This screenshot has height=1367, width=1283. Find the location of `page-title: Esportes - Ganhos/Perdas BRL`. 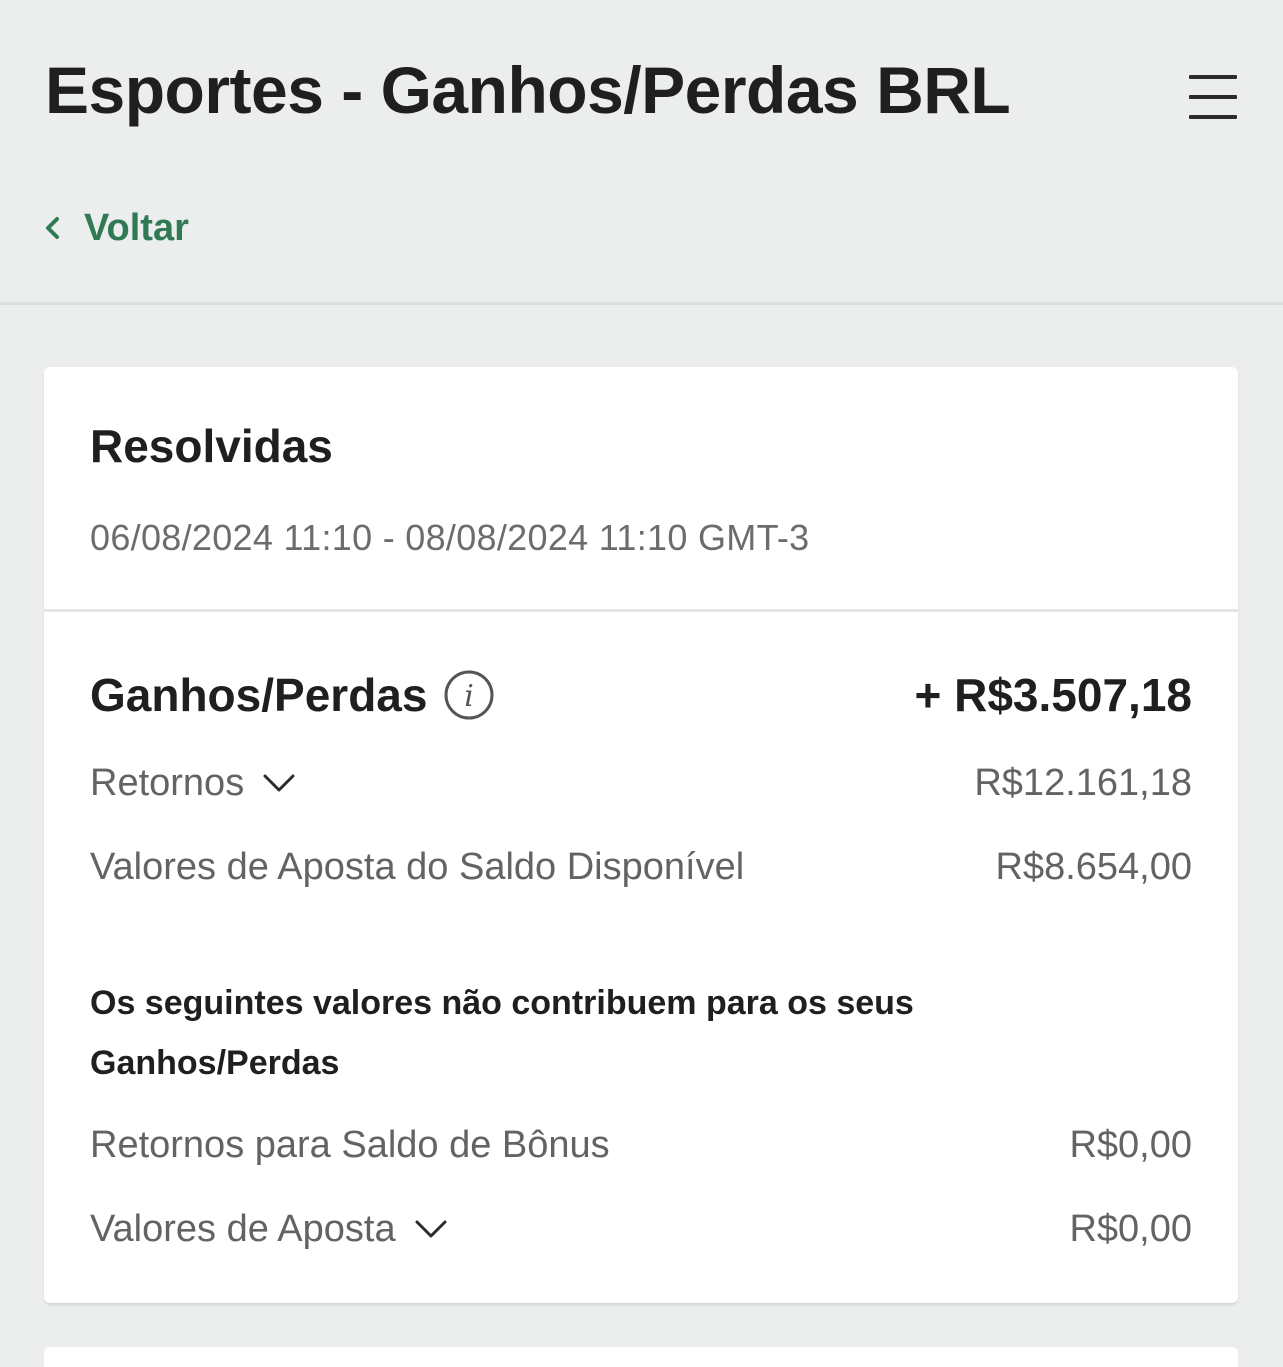

page-title: Esportes - Ganhos/Perdas BRL is located at coordinates (528, 90).